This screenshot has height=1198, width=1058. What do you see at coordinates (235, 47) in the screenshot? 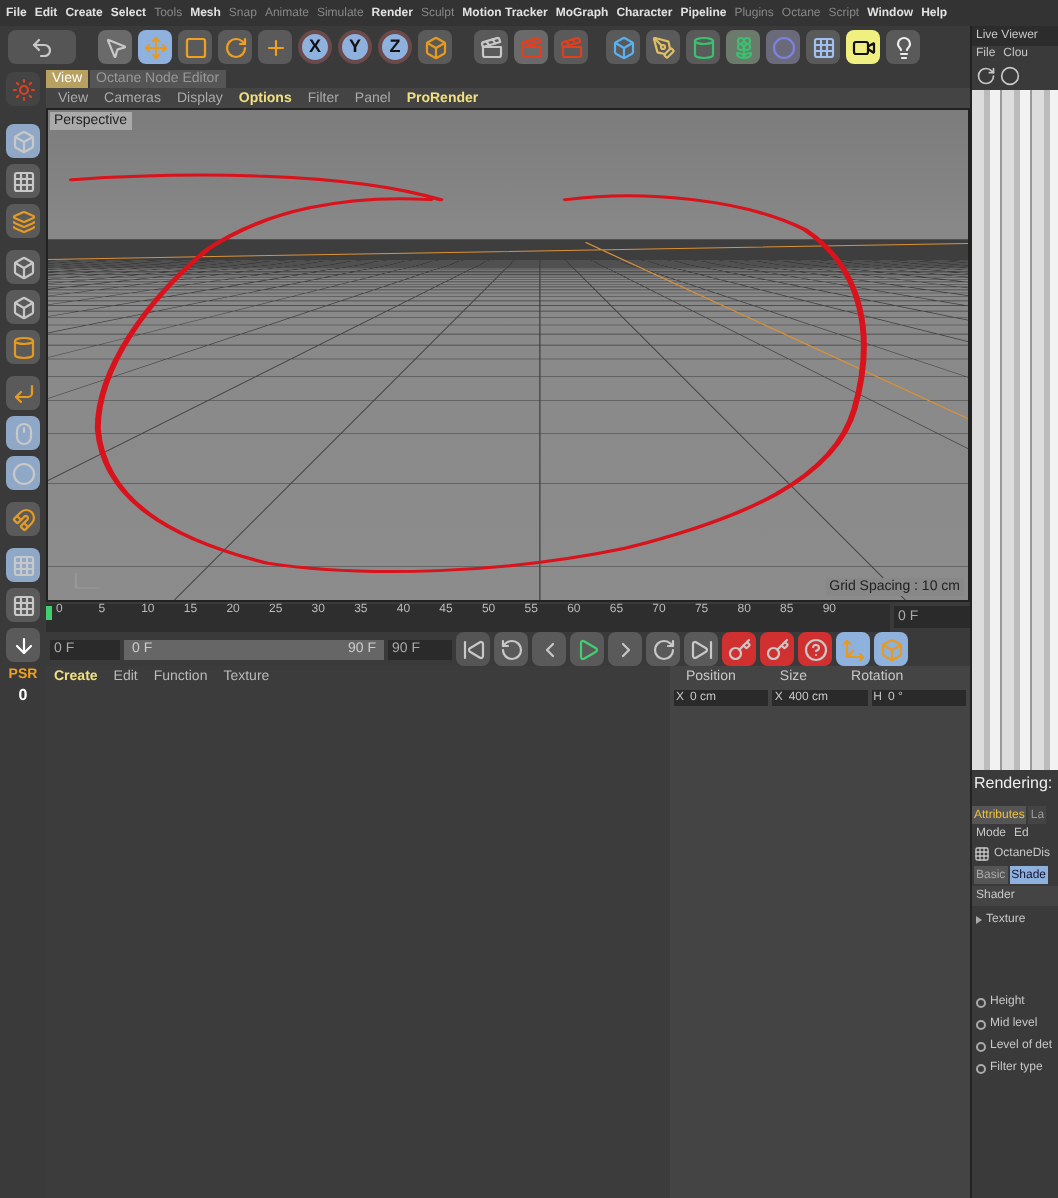
I see `rotate-icon` at bounding box center [235, 47].